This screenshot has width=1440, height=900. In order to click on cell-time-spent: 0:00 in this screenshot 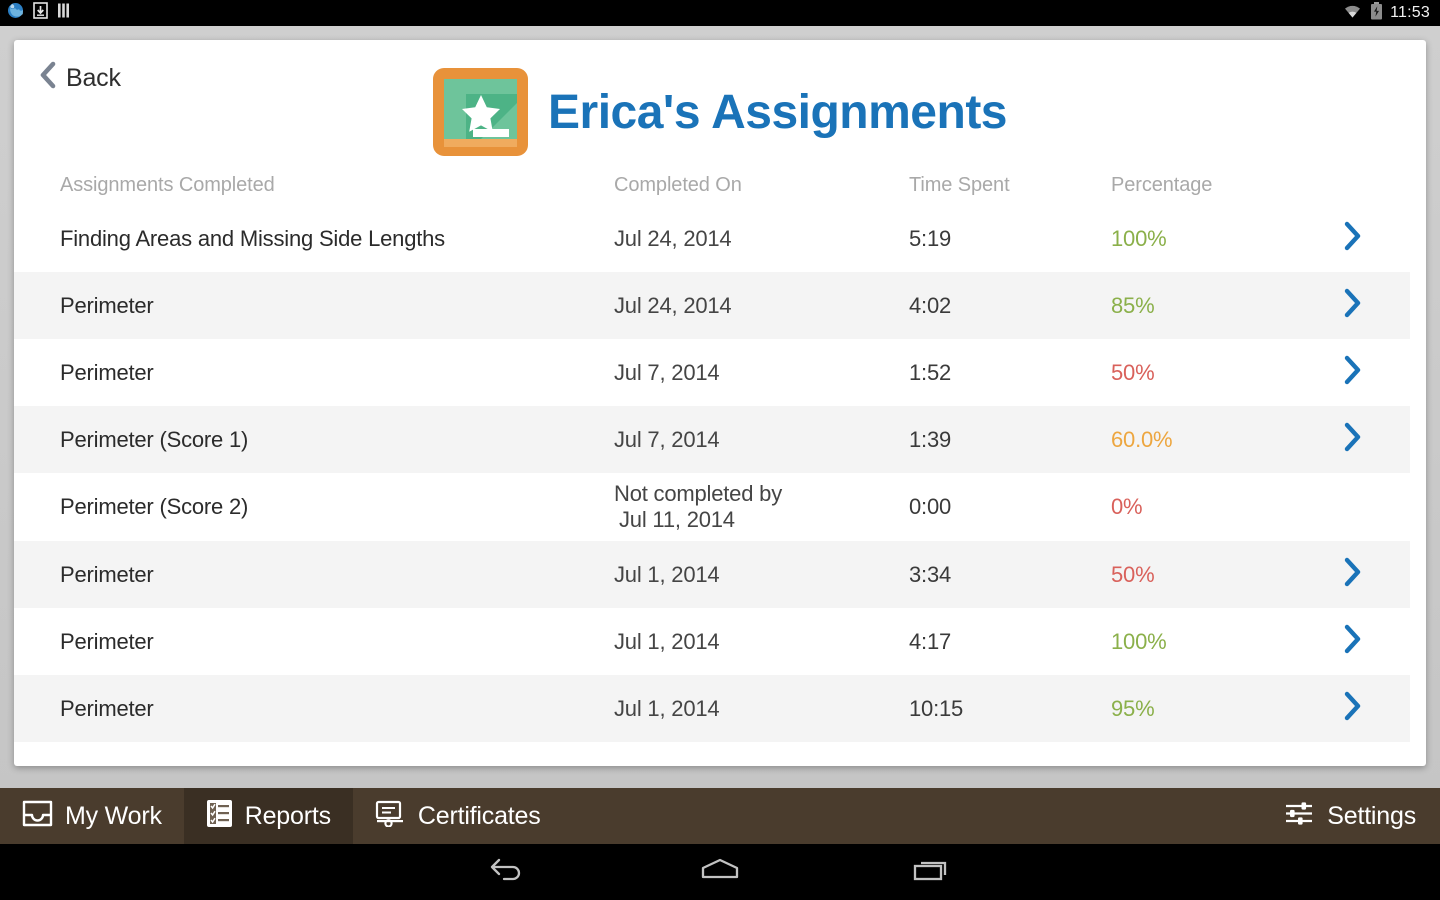, I will do `click(930, 506)`.